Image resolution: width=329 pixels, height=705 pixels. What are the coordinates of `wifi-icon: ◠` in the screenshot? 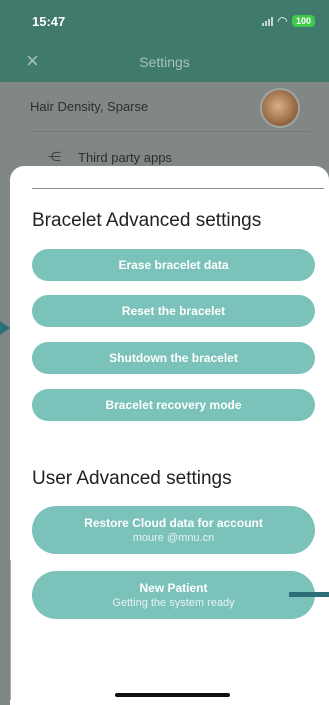 It's located at (282, 21).